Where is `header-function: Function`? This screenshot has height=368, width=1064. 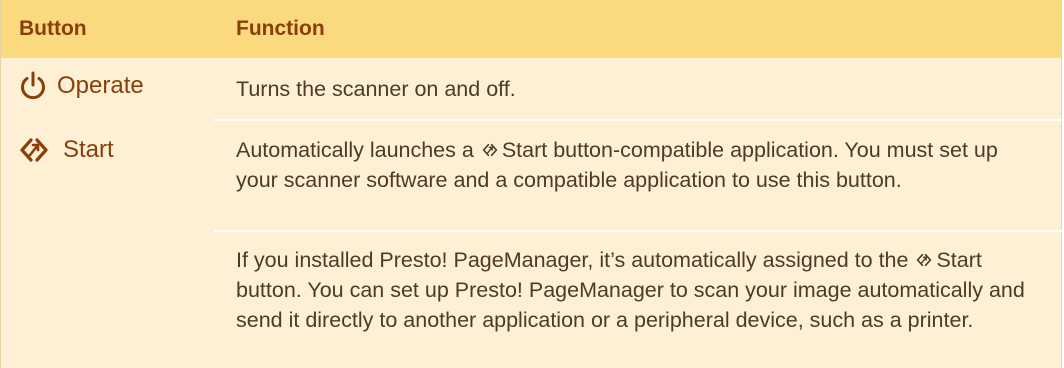 header-function: Function is located at coordinates (280, 28).